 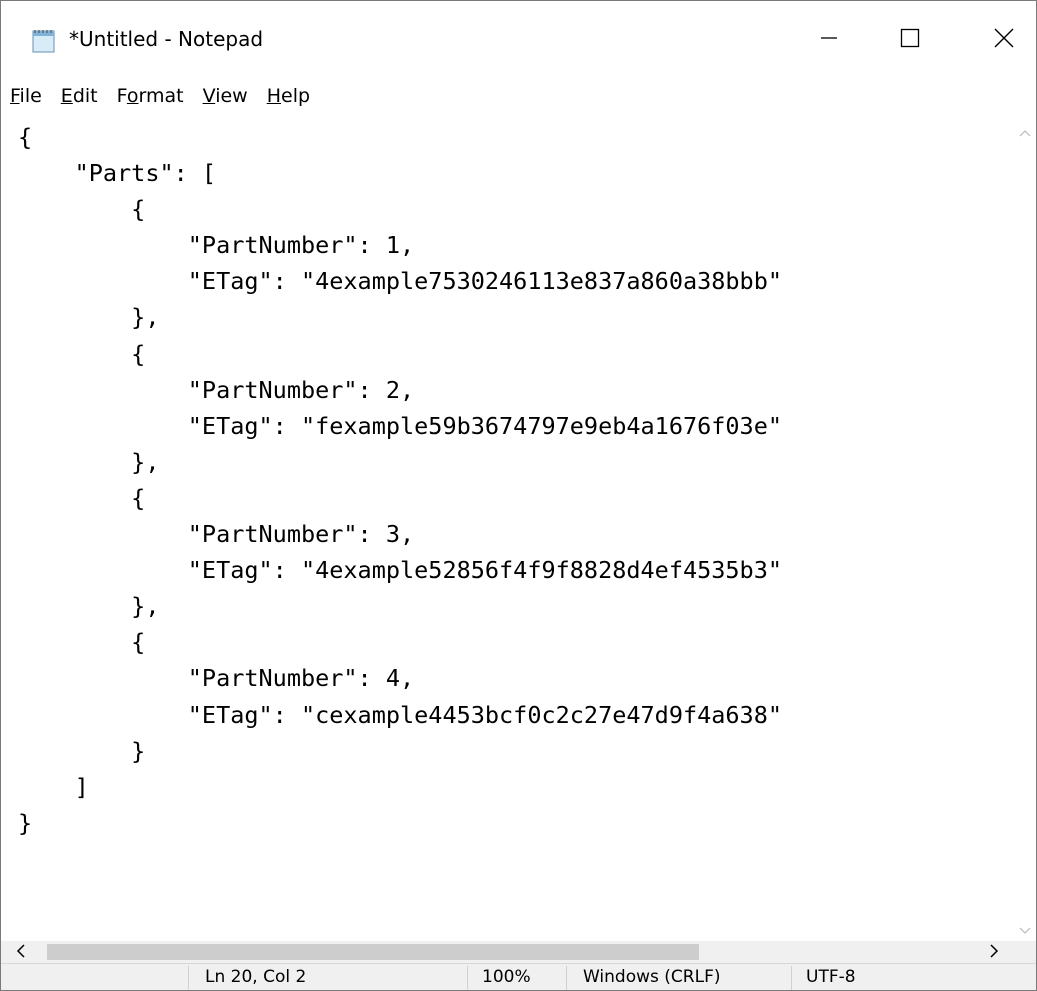 I want to click on menu-format-pre: F, so click(x=121, y=96).